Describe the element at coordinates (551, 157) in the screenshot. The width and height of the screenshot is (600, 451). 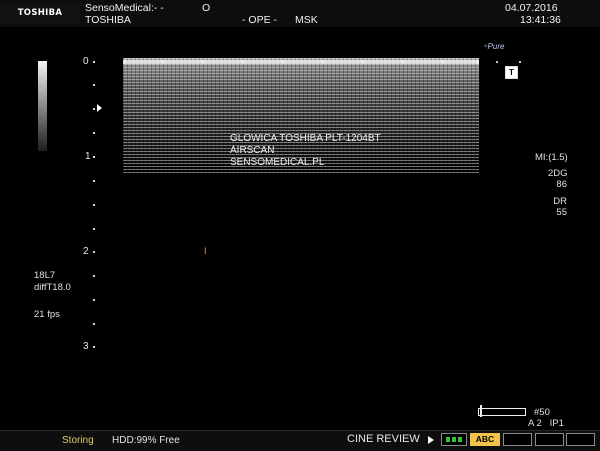
I see `mechanical-index: MI:(1.5)` at that location.